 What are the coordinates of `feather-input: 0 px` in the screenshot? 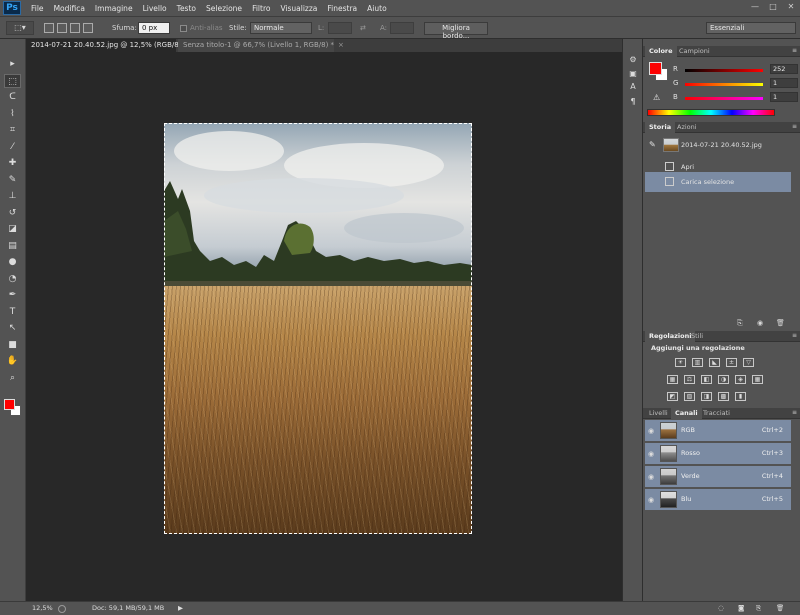 It's located at (154, 28).